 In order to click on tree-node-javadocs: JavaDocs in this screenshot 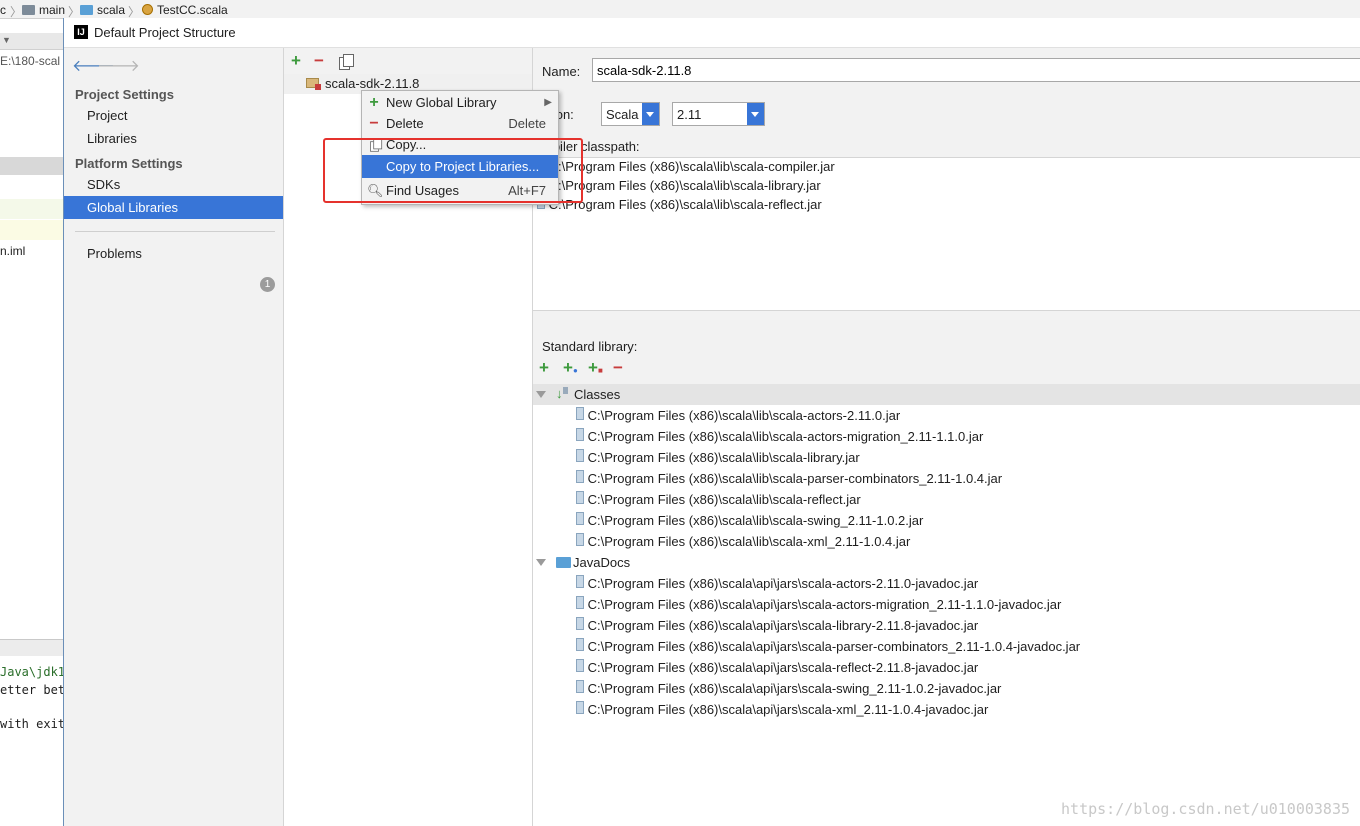, I will do `click(946, 562)`.